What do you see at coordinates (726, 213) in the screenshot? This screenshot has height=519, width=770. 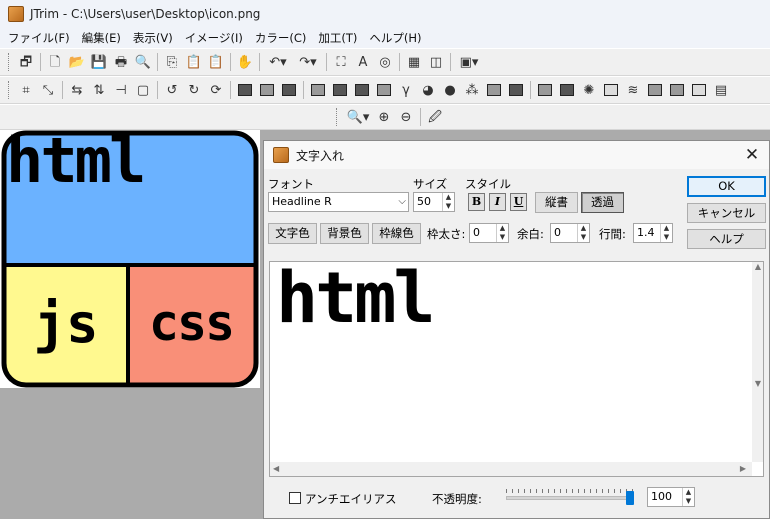 I see `cancel-button: キャンセル` at bounding box center [726, 213].